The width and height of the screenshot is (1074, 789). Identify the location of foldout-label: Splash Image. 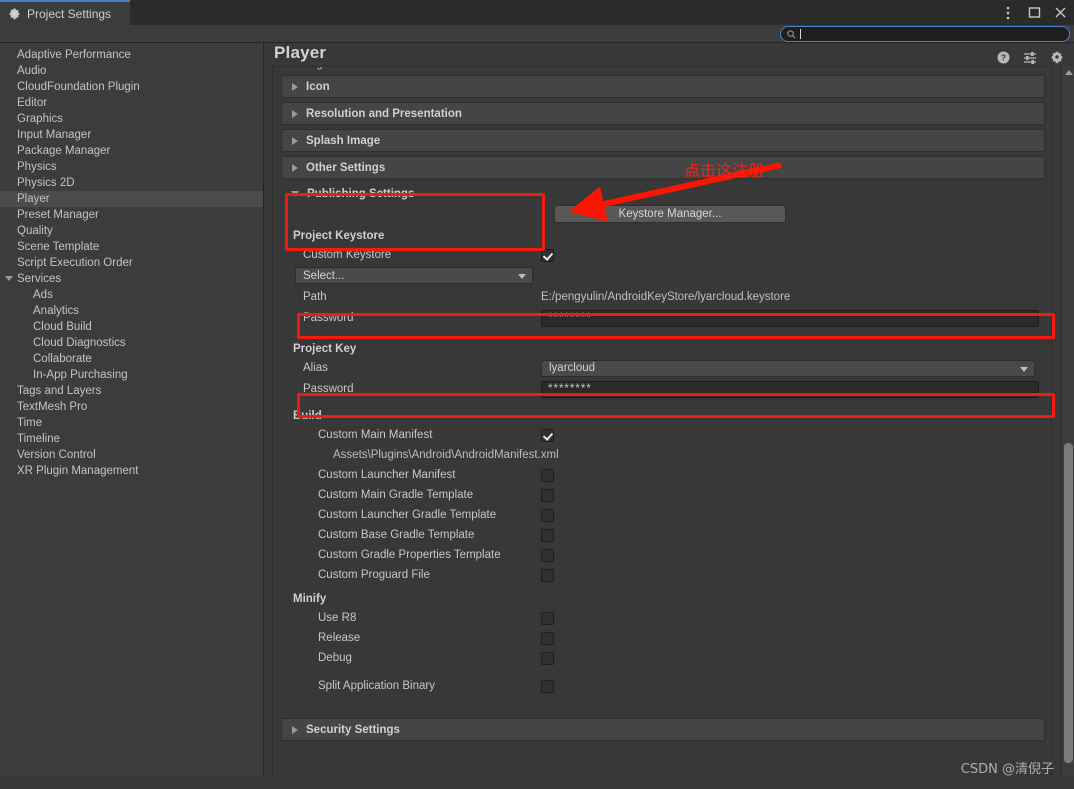
(343, 140).